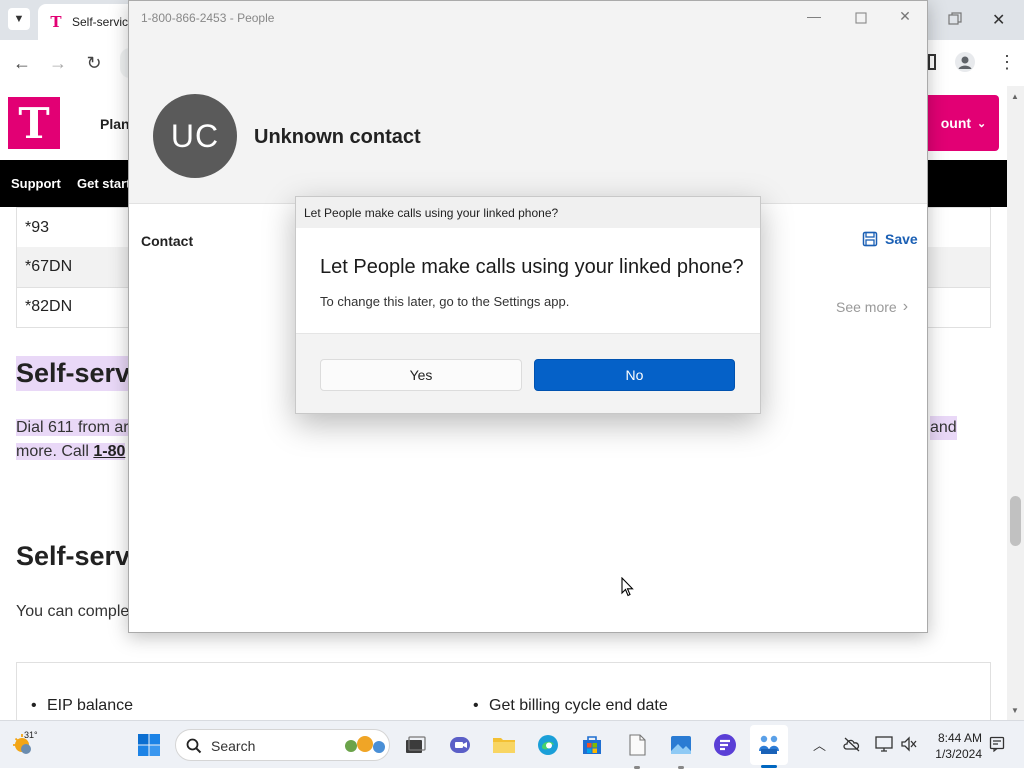 The image size is (1024, 769). I want to click on people-app-icon, so click(769, 744).